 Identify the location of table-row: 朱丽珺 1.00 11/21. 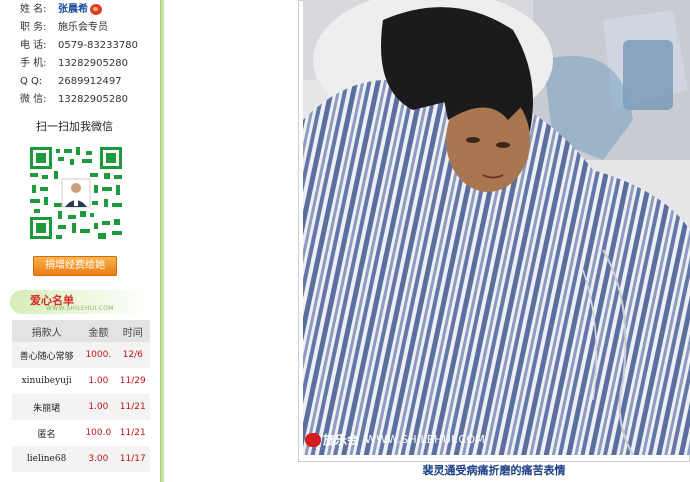
(81, 407).